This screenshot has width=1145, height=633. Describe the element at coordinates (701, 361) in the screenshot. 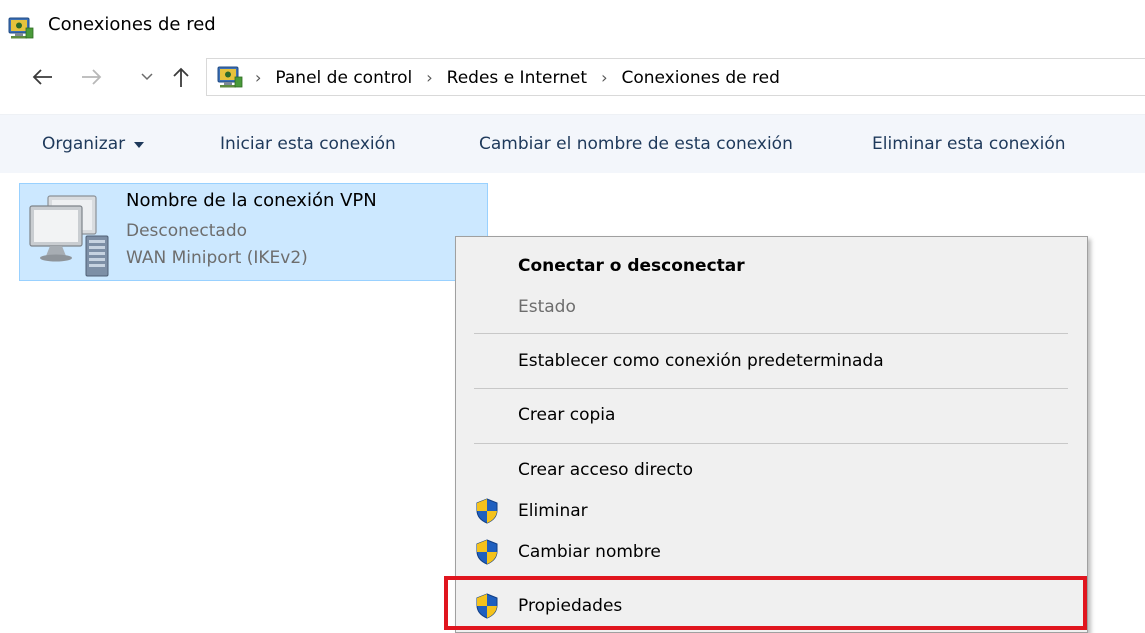

I see `menu-item-label: Establecer como conexión predeterminada` at that location.